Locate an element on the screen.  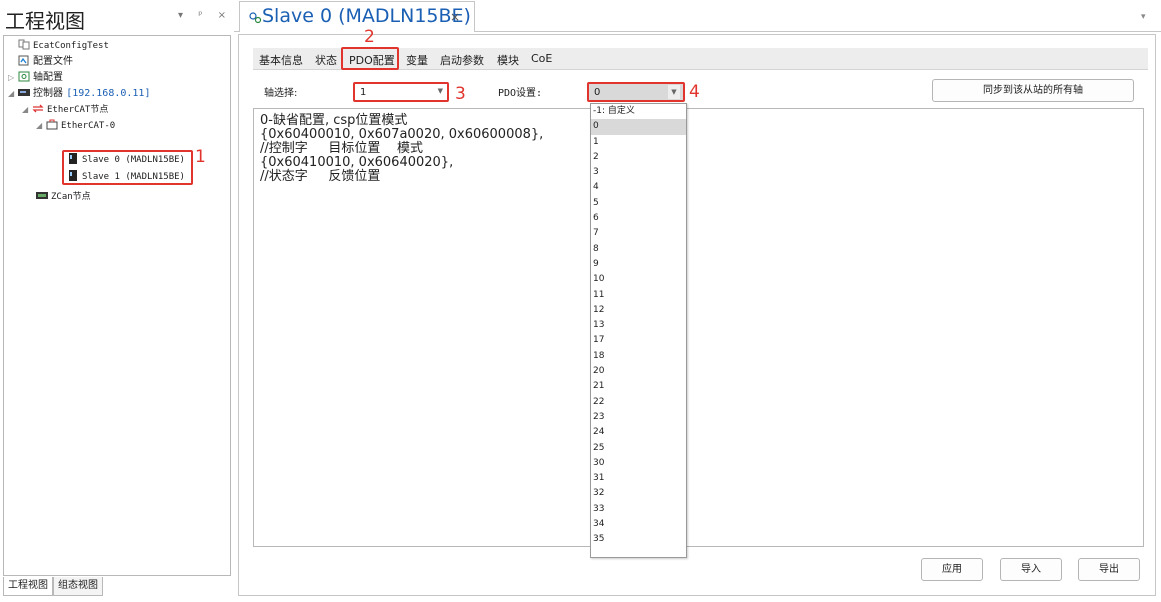
document-tab: Slave 0 (MADLN15BE) × is located at coordinates (357, 16).